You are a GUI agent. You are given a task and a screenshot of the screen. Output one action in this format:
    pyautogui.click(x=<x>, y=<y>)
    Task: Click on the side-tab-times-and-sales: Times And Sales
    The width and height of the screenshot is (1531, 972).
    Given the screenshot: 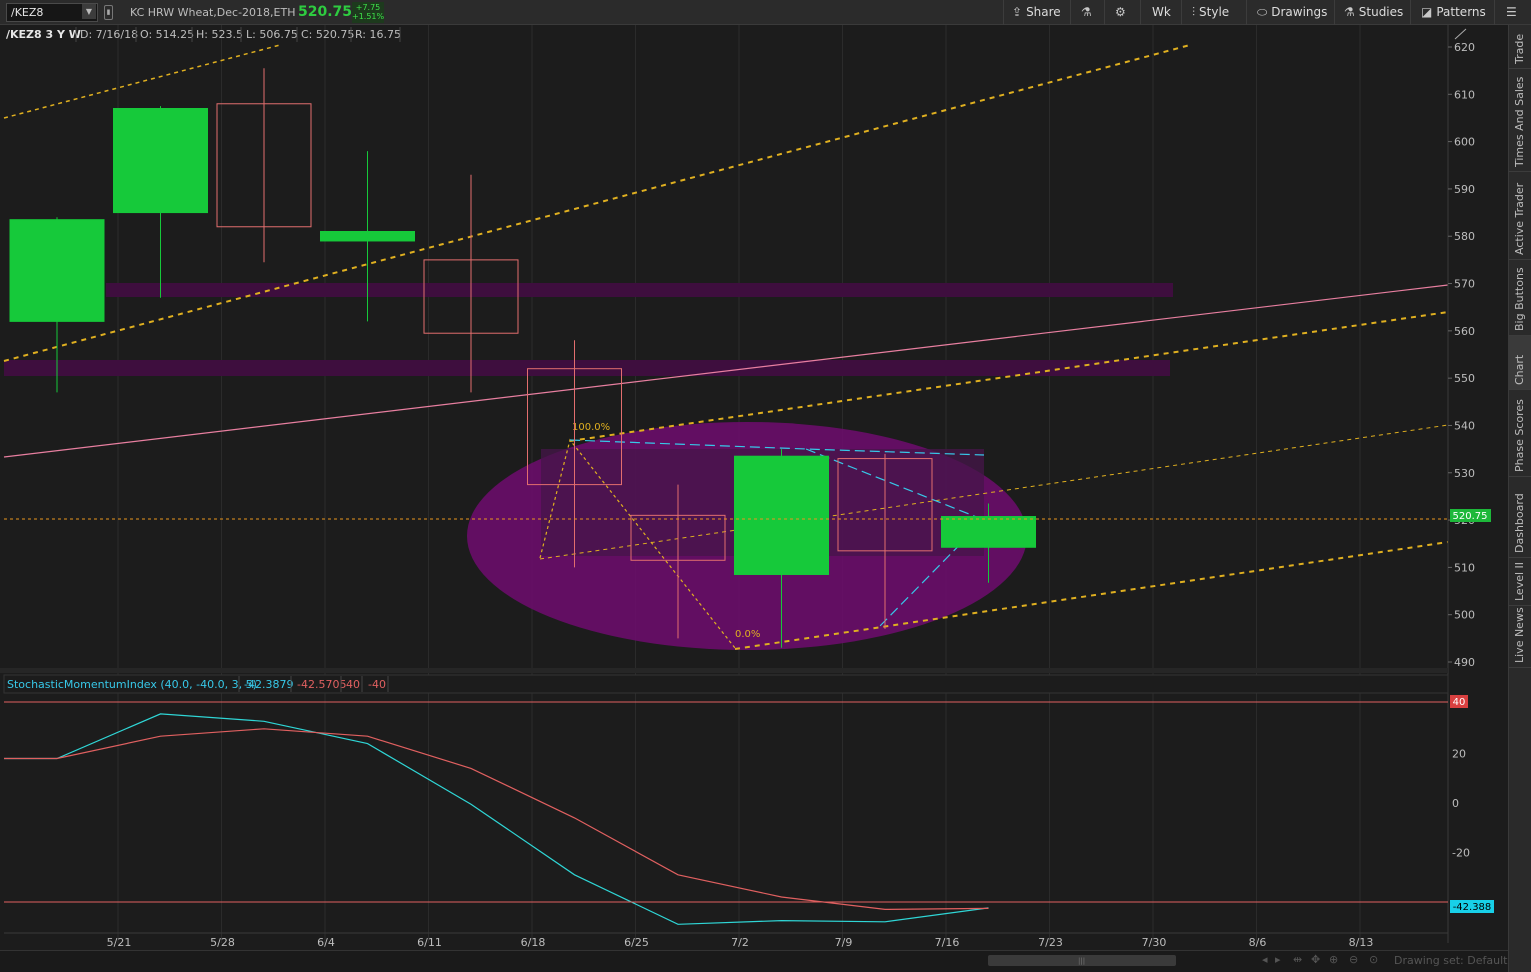 What is the action you would take?
    pyautogui.click(x=1520, y=120)
    